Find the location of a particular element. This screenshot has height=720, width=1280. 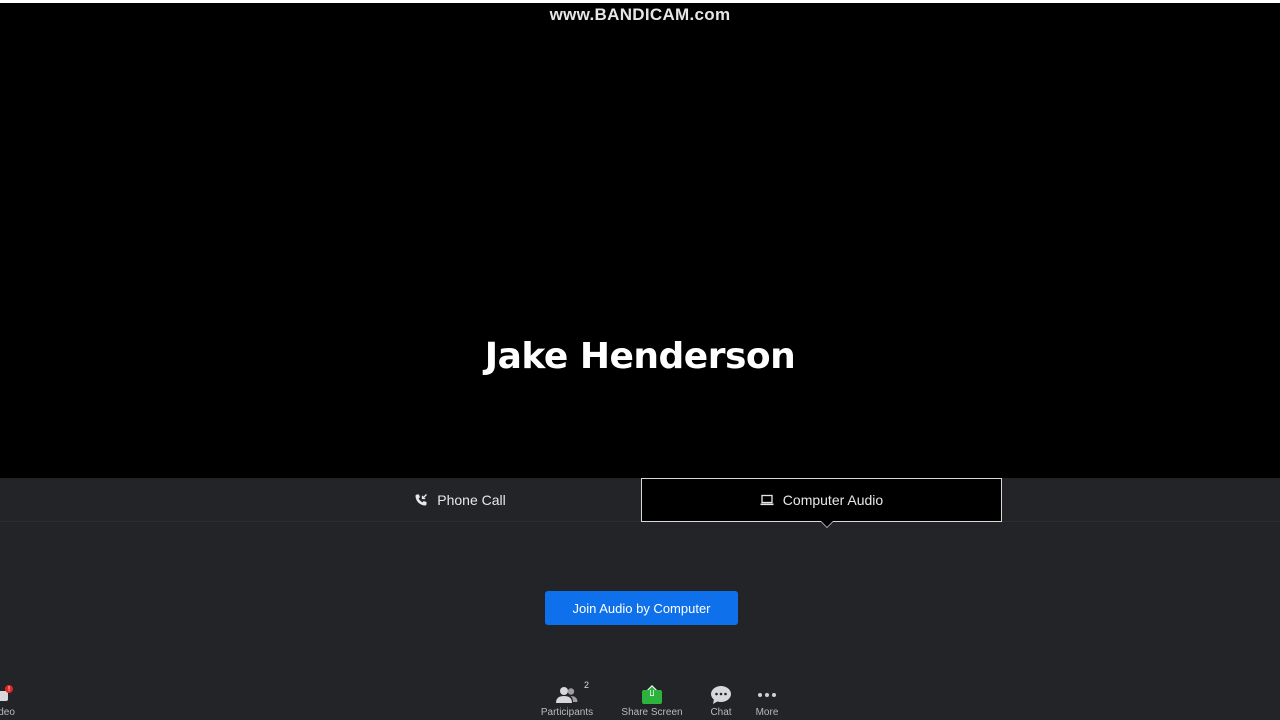

video-camera-icon: ! is located at coordinates (7, 695).